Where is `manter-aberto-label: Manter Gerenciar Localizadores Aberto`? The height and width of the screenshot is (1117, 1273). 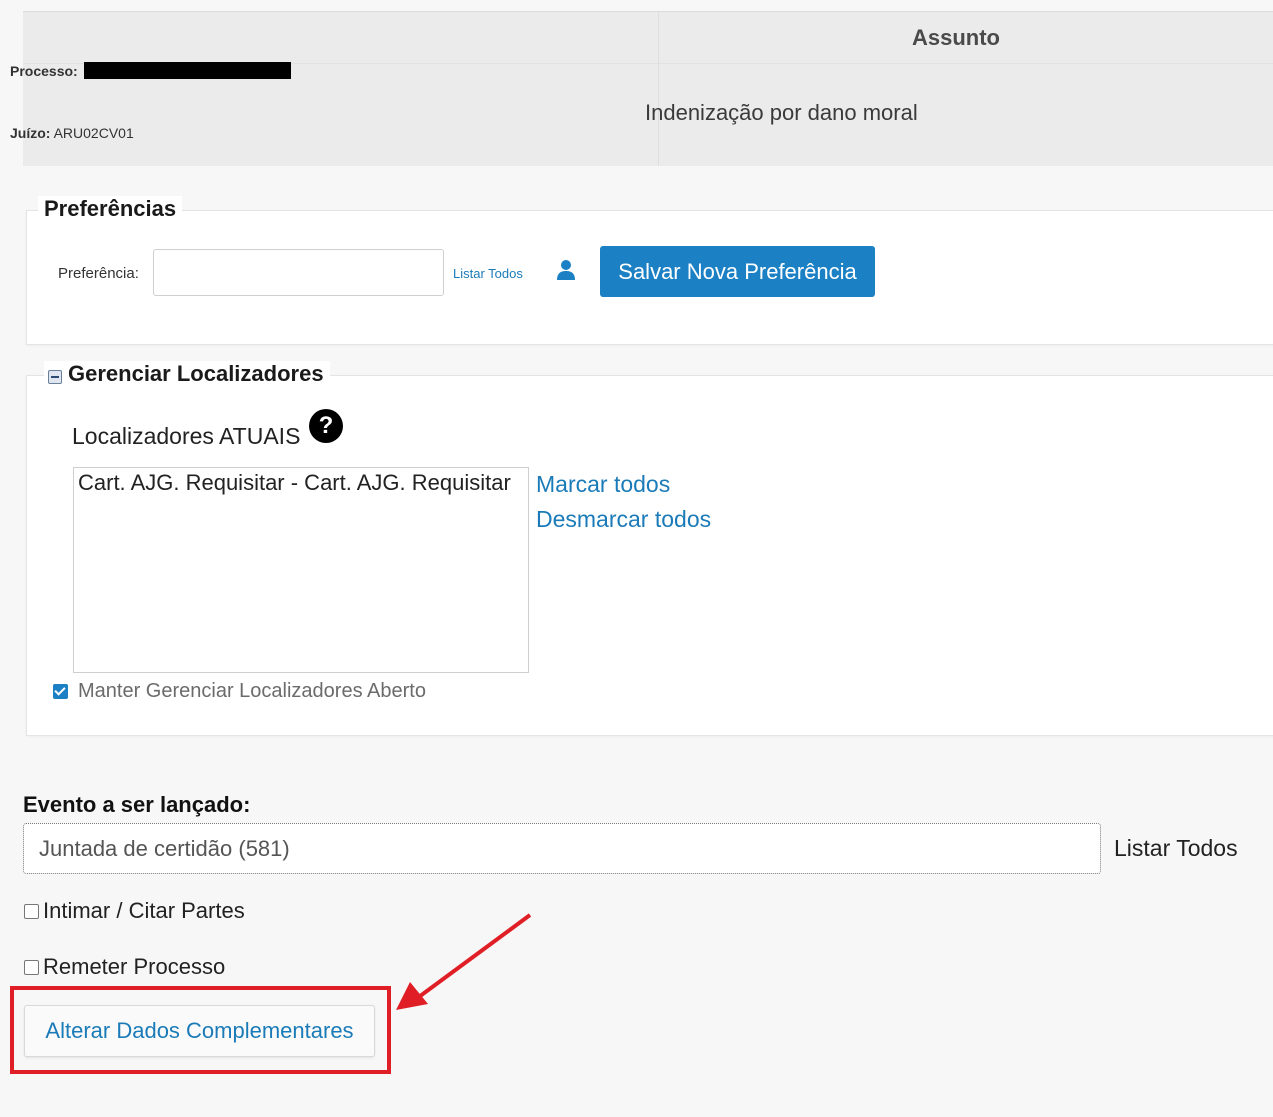
manter-aberto-label: Manter Gerenciar Localizadores Aberto is located at coordinates (252, 691).